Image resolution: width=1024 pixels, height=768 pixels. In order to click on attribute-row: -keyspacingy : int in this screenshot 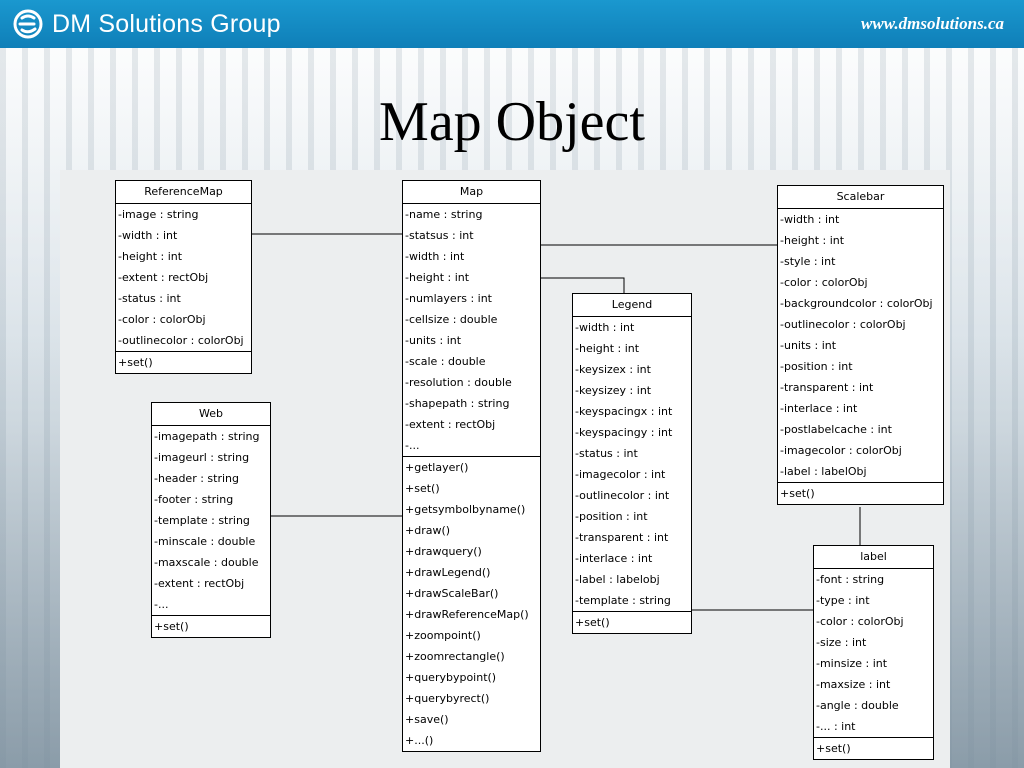, I will do `click(624, 432)`.